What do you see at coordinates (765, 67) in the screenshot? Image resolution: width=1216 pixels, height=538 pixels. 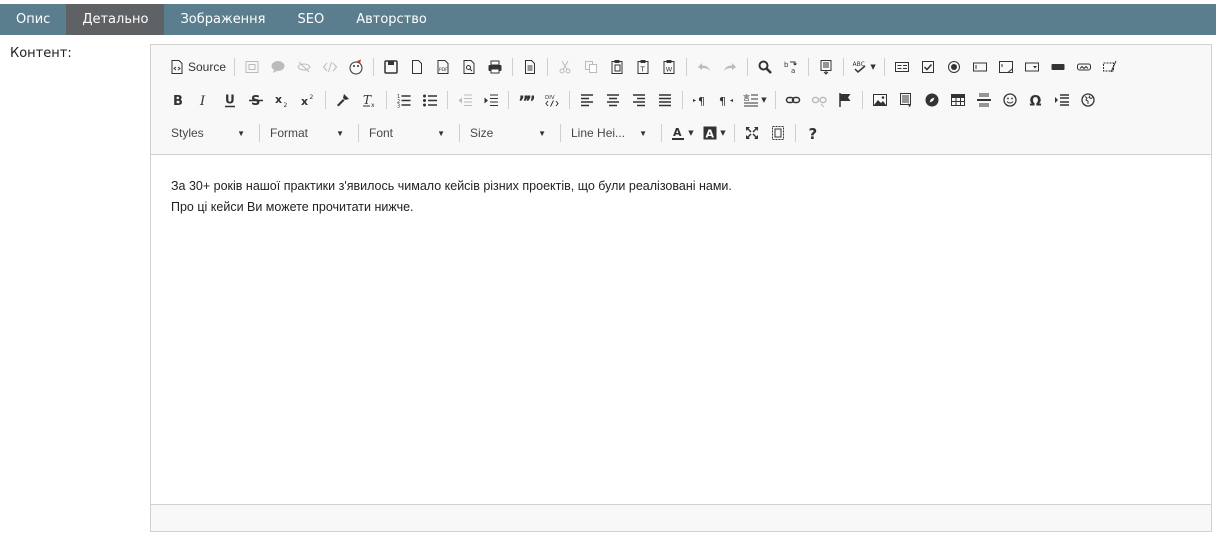 I see `find-button` at bounding box center [765, 67].